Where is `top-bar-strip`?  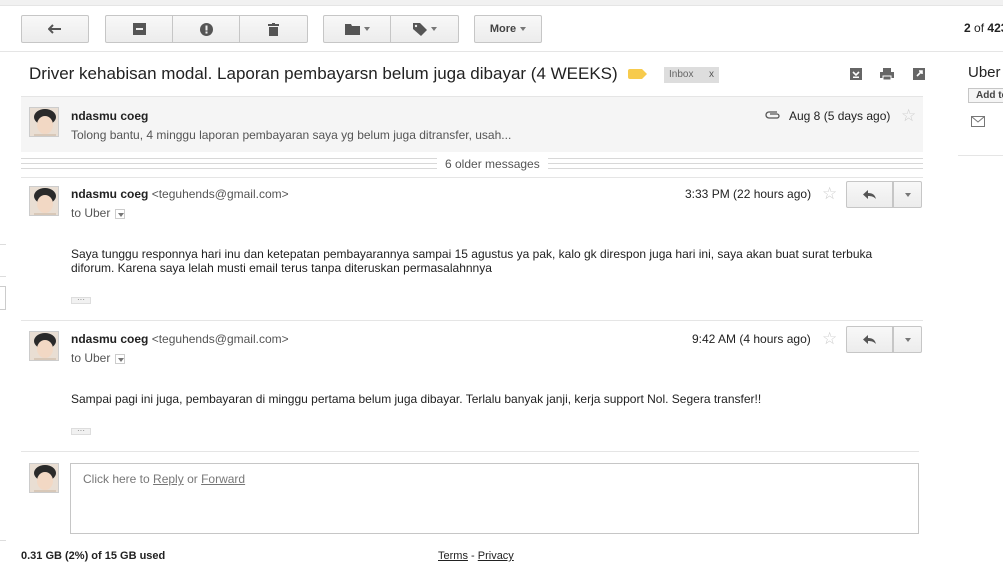 top-bar-strip is located at coordinates (501, 3).